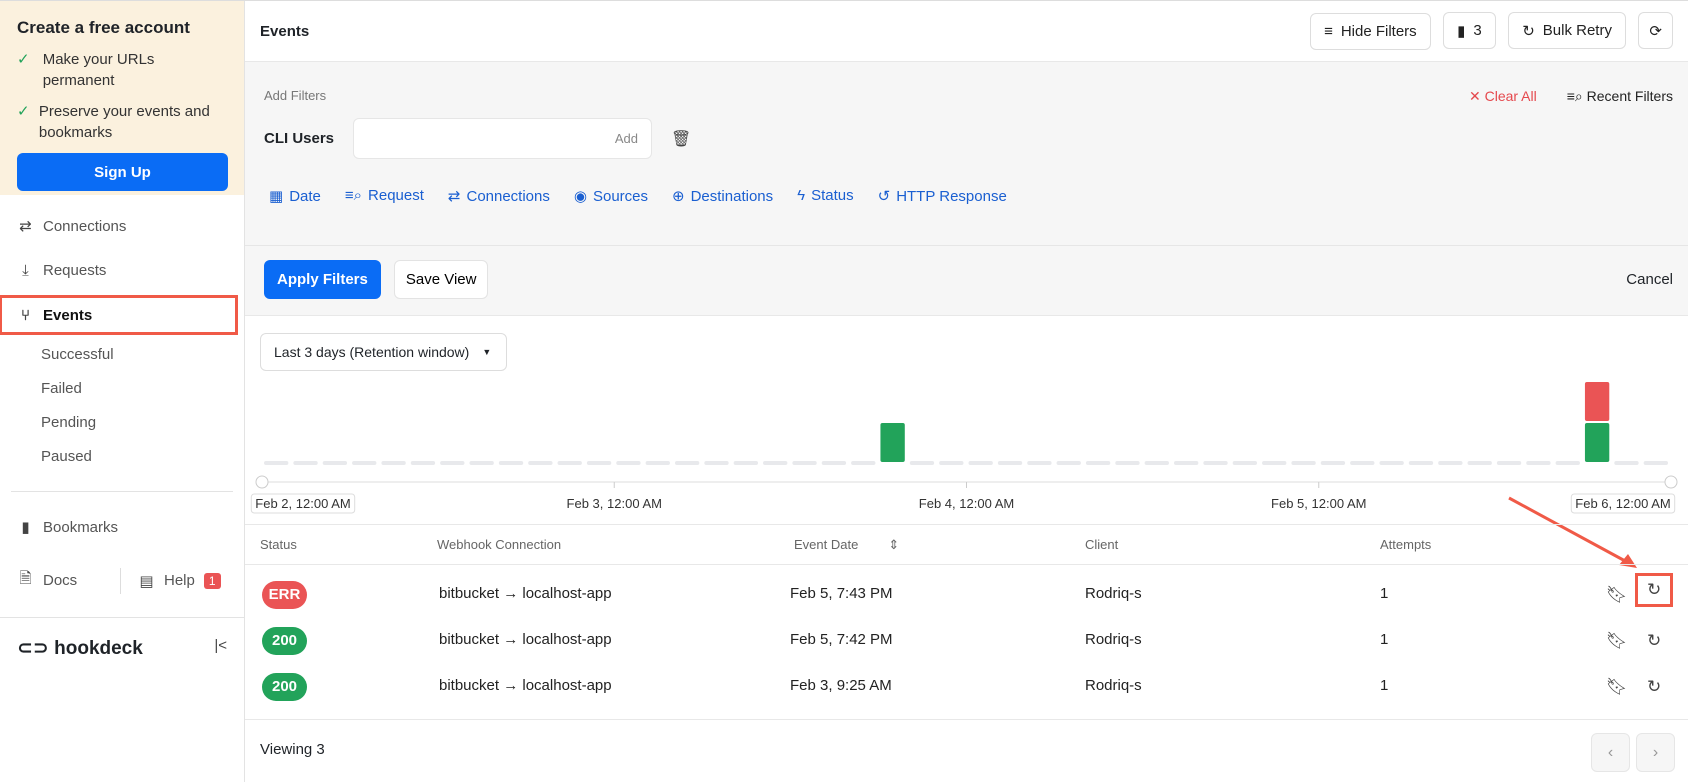 Image resolution: width=1688 pixels, height=782 pixels. Describe the element at coordinates (220, 648) in the screenshot. I see `collapse-sidebar-icon: |<` at that location.